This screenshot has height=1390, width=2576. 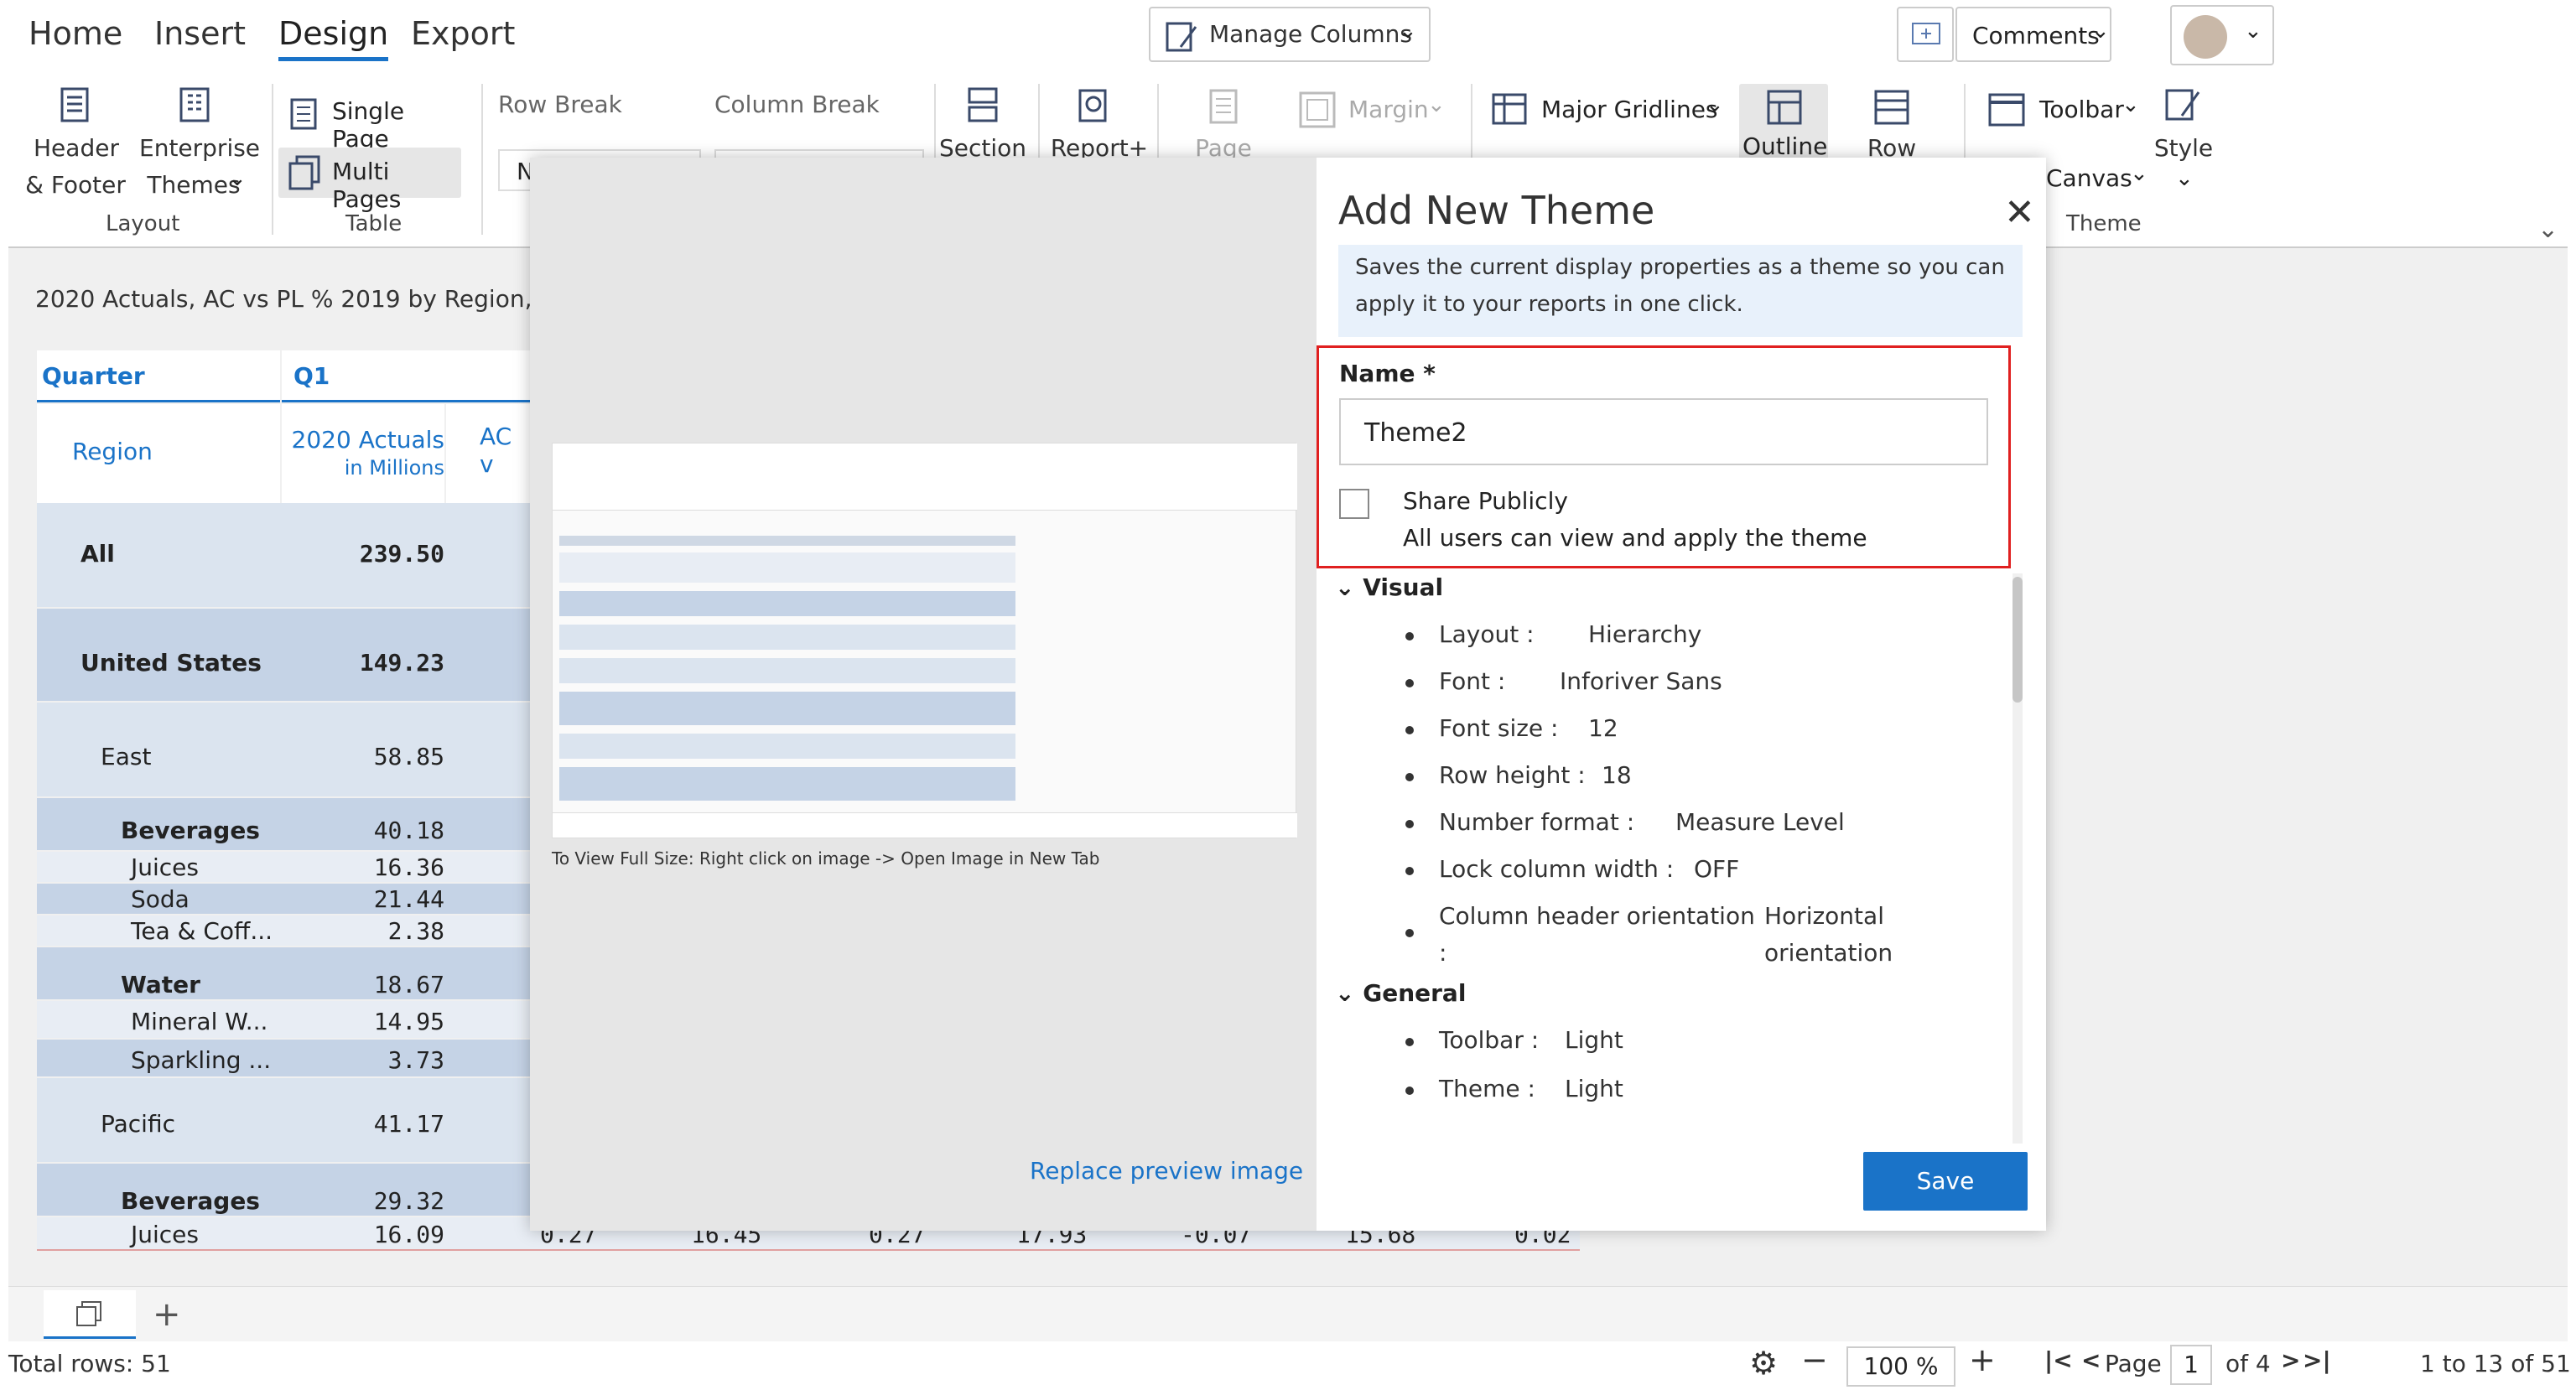 I want to click on row-value: 16.36, so click(x=408, y=867).